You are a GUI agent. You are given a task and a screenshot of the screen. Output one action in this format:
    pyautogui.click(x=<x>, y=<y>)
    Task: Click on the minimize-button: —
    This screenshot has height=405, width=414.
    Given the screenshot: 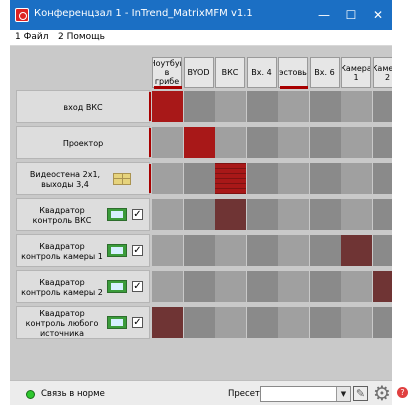 What is the action you would take?
    pyautogui.click(x=324, y=15)
    